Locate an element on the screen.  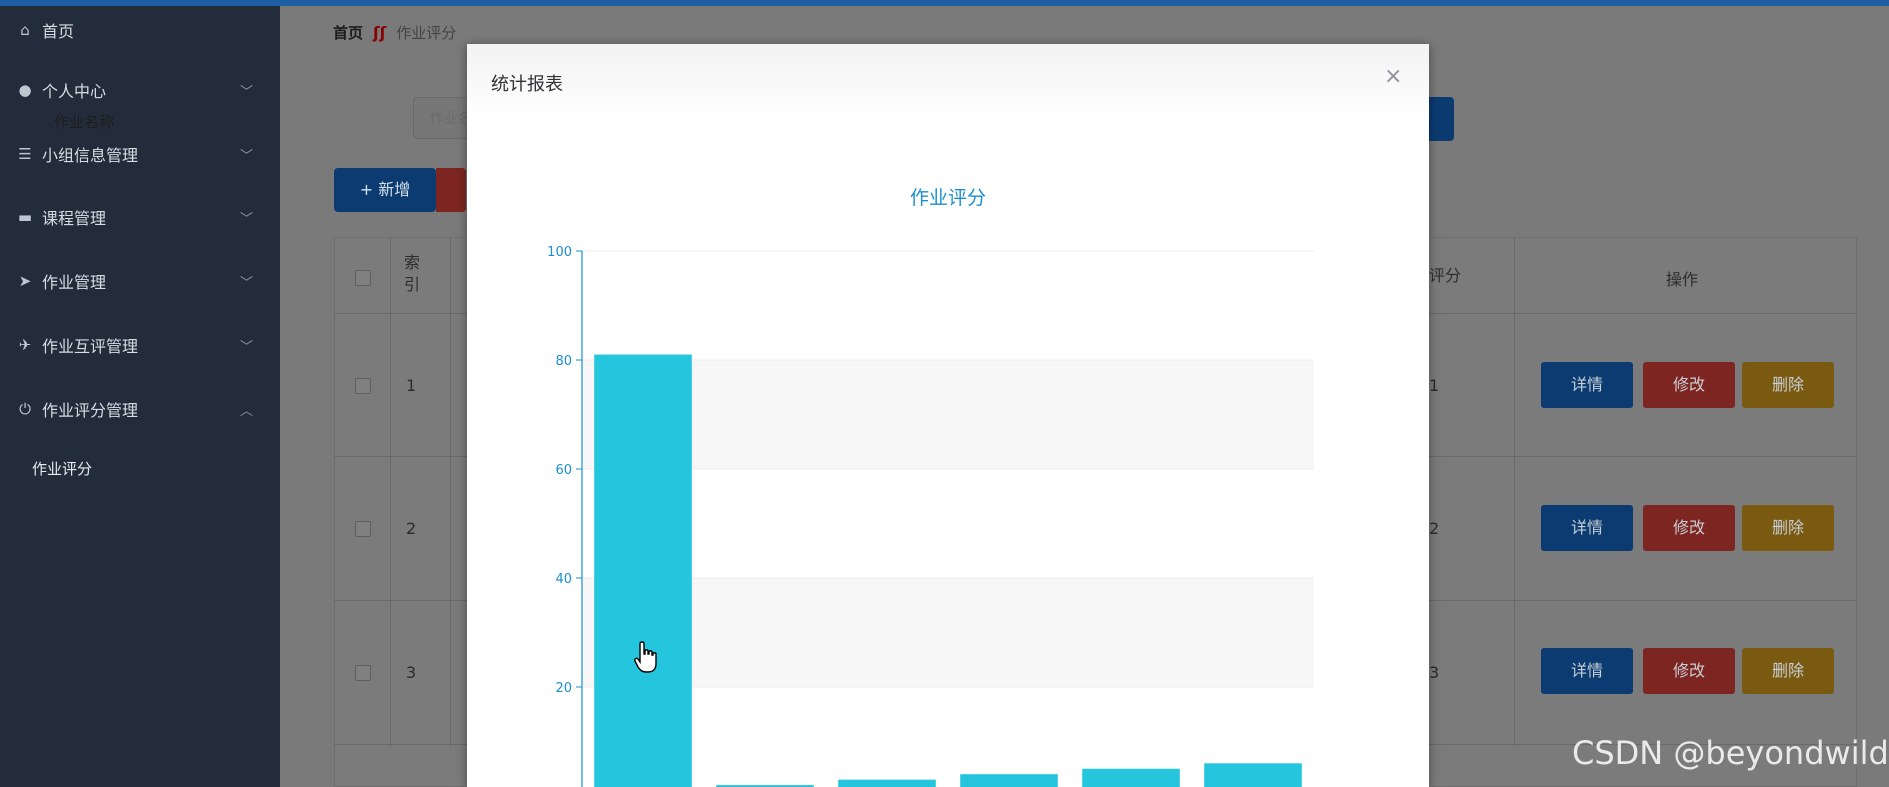
sidebar-item-group: ☰ 小组信息管理 ﹀ is located at coordinates (140, 154).